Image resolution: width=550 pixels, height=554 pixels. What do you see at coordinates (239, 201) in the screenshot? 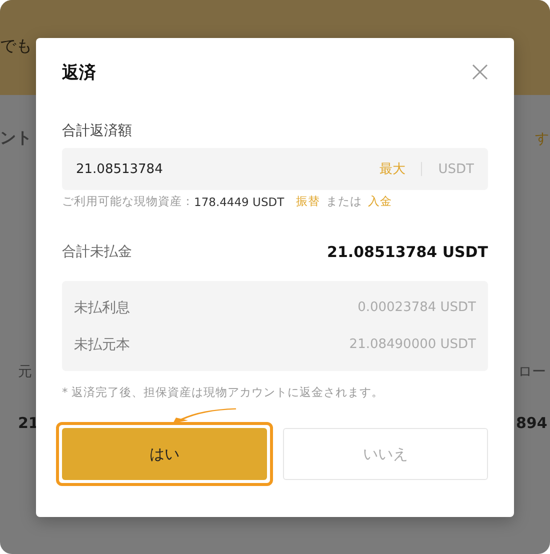
I see `available-amount: 178.4449 USDT` at bounding box center [239, 201].